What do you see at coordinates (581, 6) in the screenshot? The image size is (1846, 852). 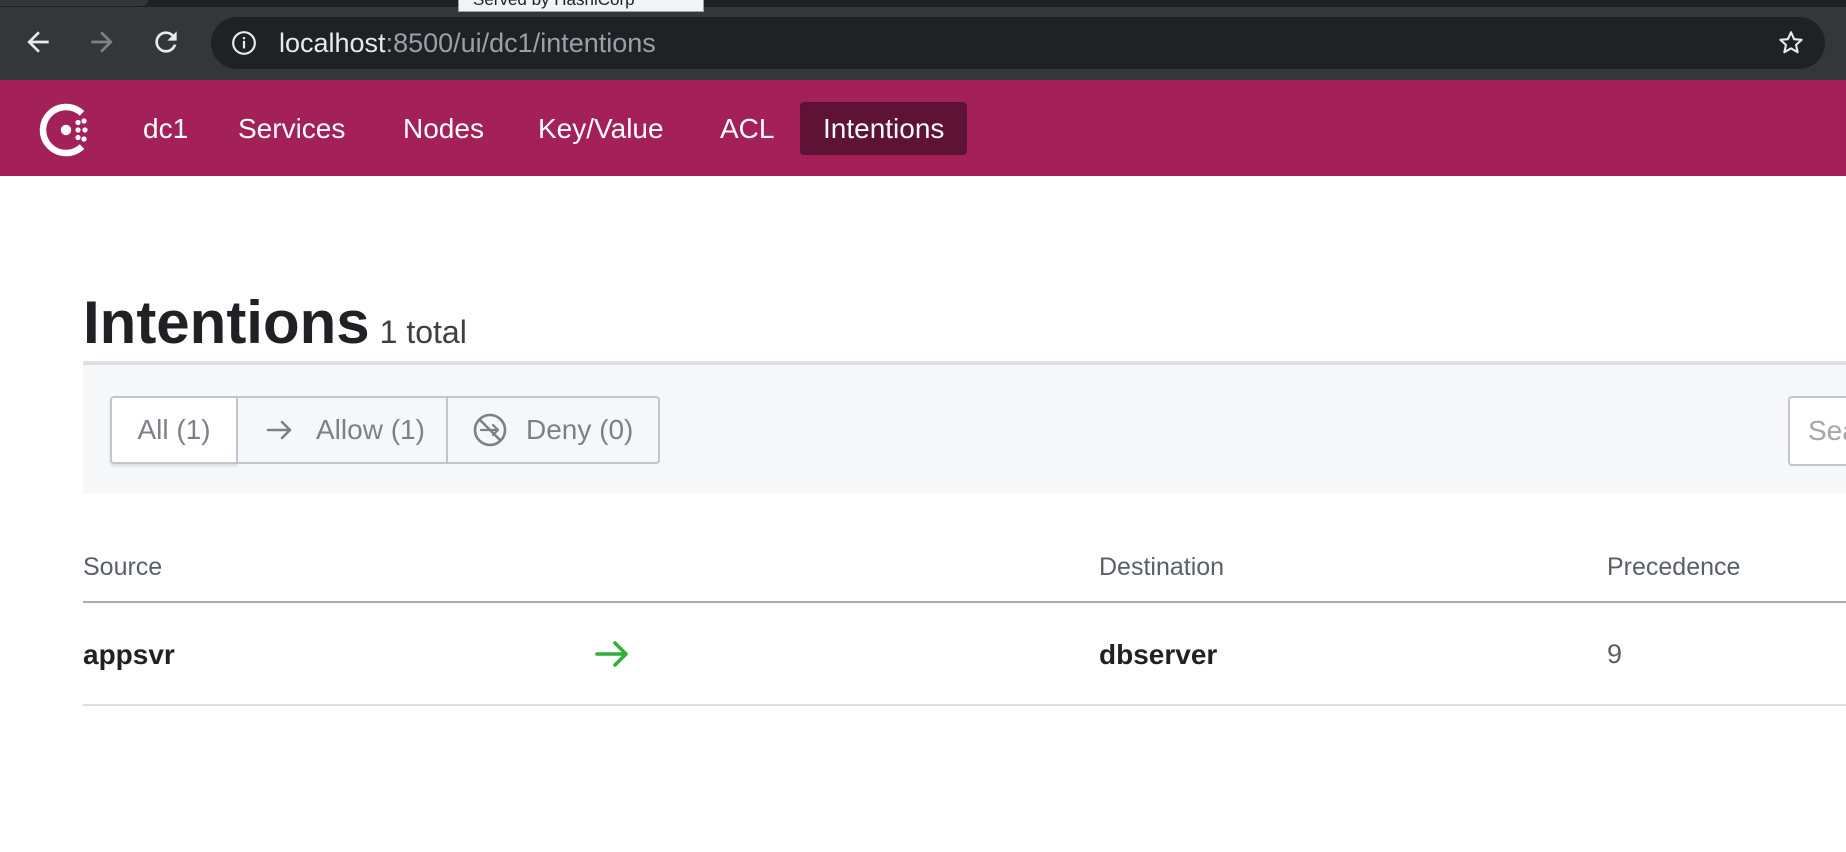 I see `tab-tooltip: Served by HashiCorp` at bounding box center [581, 6].